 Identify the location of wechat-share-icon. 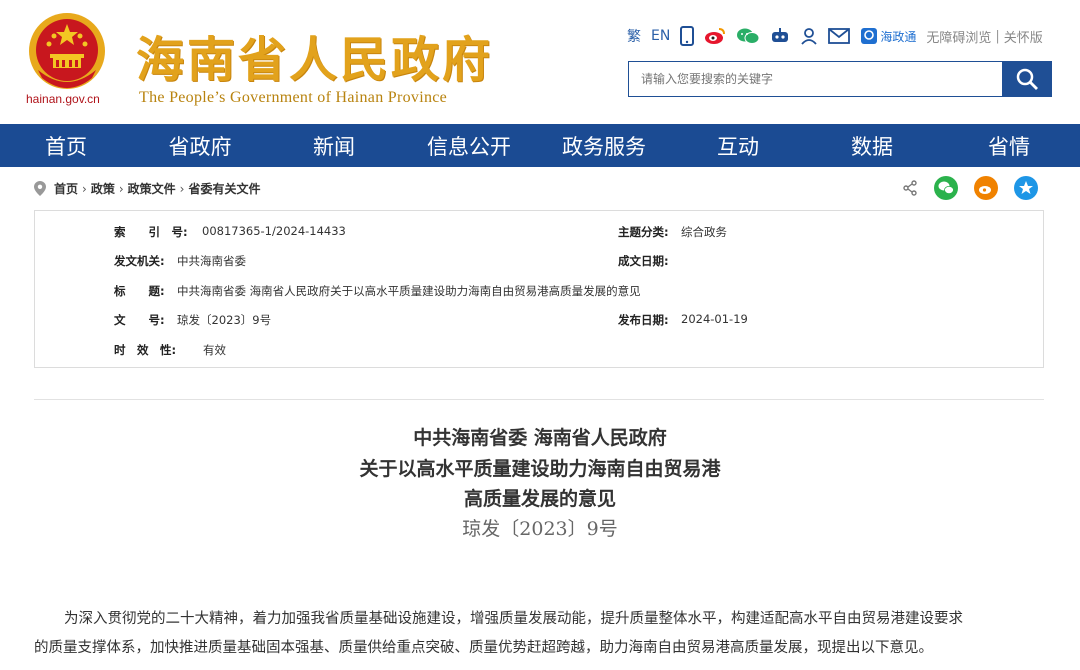
(946, 188).